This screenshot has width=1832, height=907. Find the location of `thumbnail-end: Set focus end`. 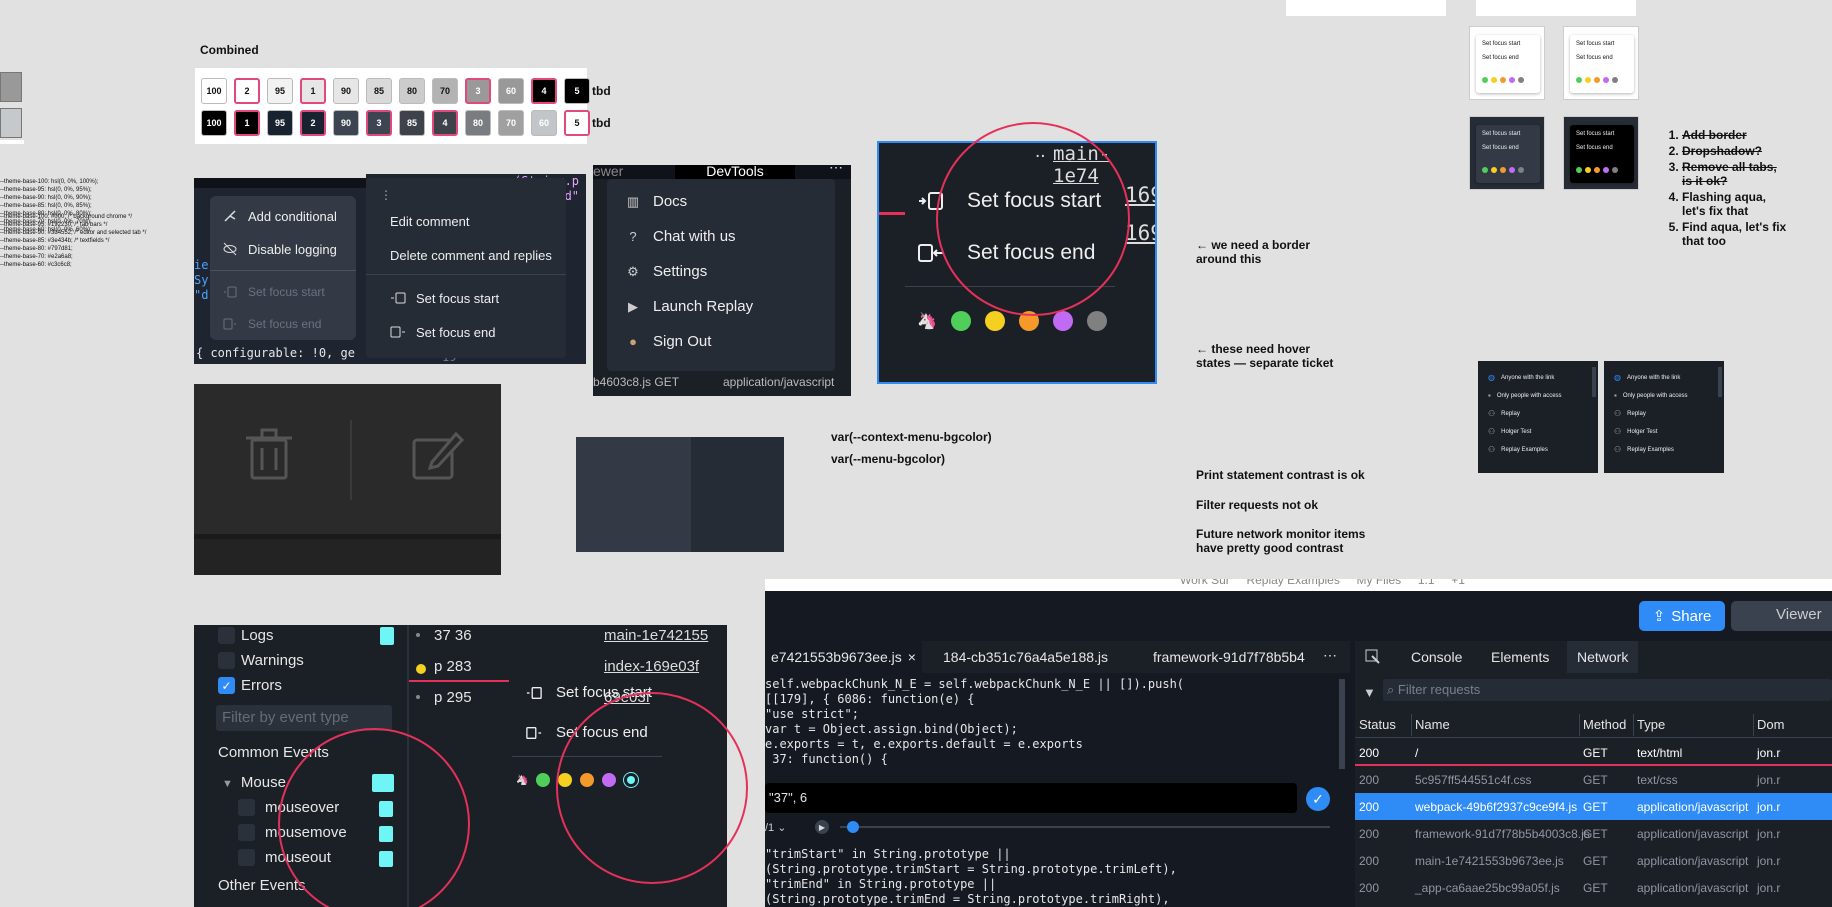

thumbnail-end: Set focus end is located at coordinates (1594, 148).